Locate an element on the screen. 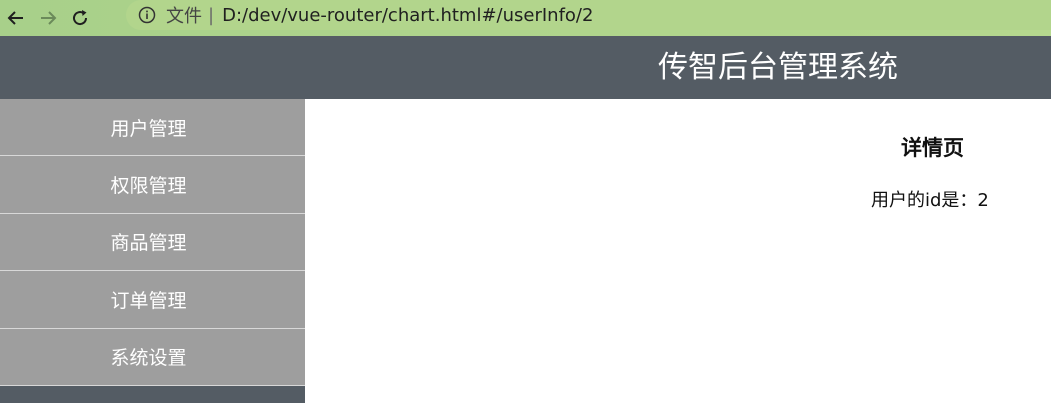 Image resolution: width=1051 pixels, height=403 pixels. sidebar-item-system-settings: 系统设置 is located at coordinates (152, 357).